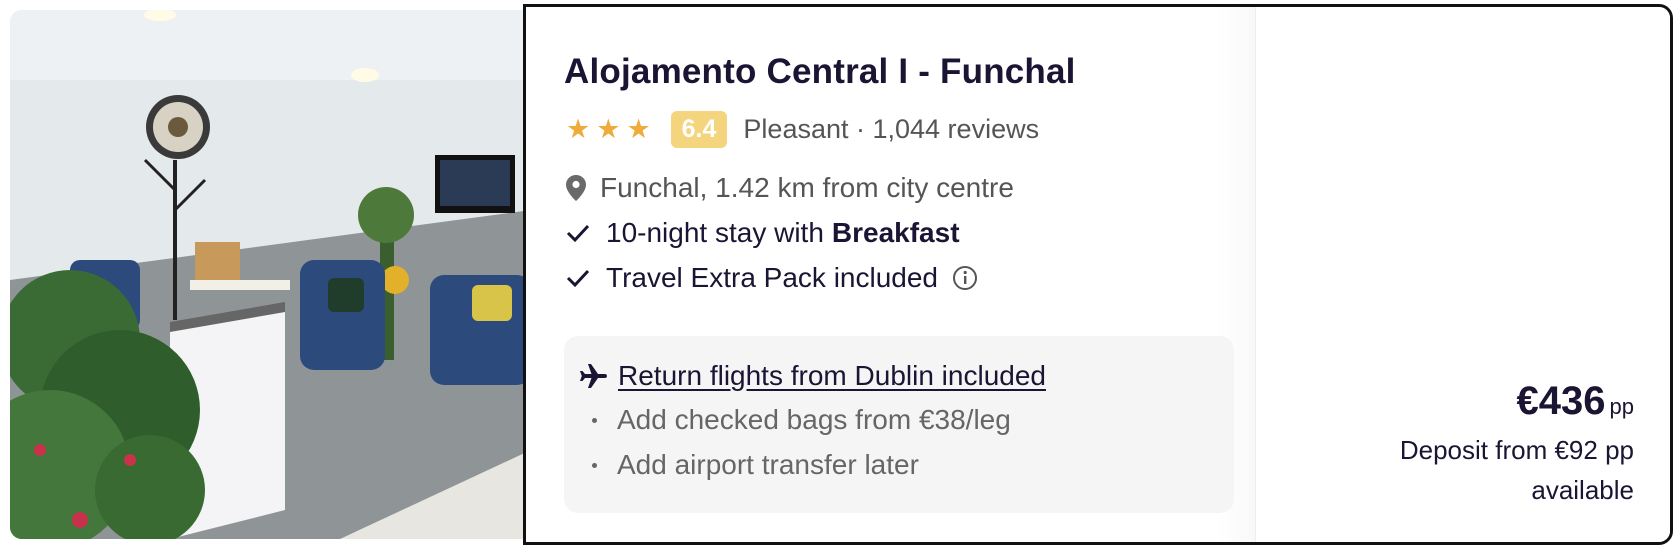  I want to click on board-type: Breakfast, so click(895, 232).